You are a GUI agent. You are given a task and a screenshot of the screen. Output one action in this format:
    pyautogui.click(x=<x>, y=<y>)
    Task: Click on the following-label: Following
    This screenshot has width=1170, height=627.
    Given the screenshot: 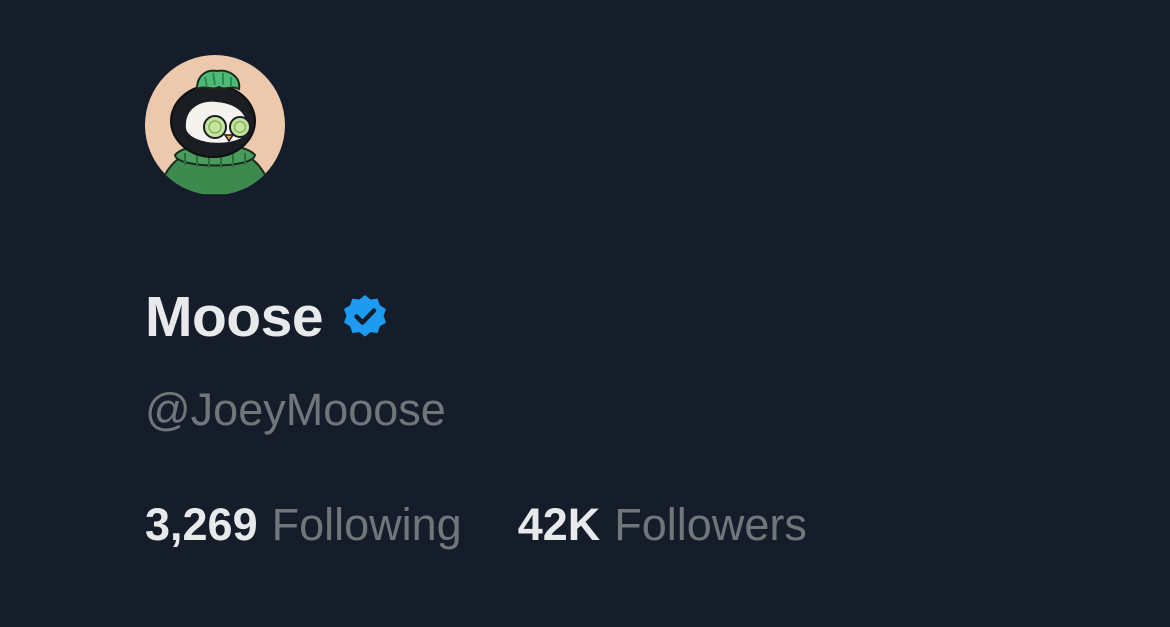 What is the action you would take?
    pyautogui.click(x=366, y=524)
    